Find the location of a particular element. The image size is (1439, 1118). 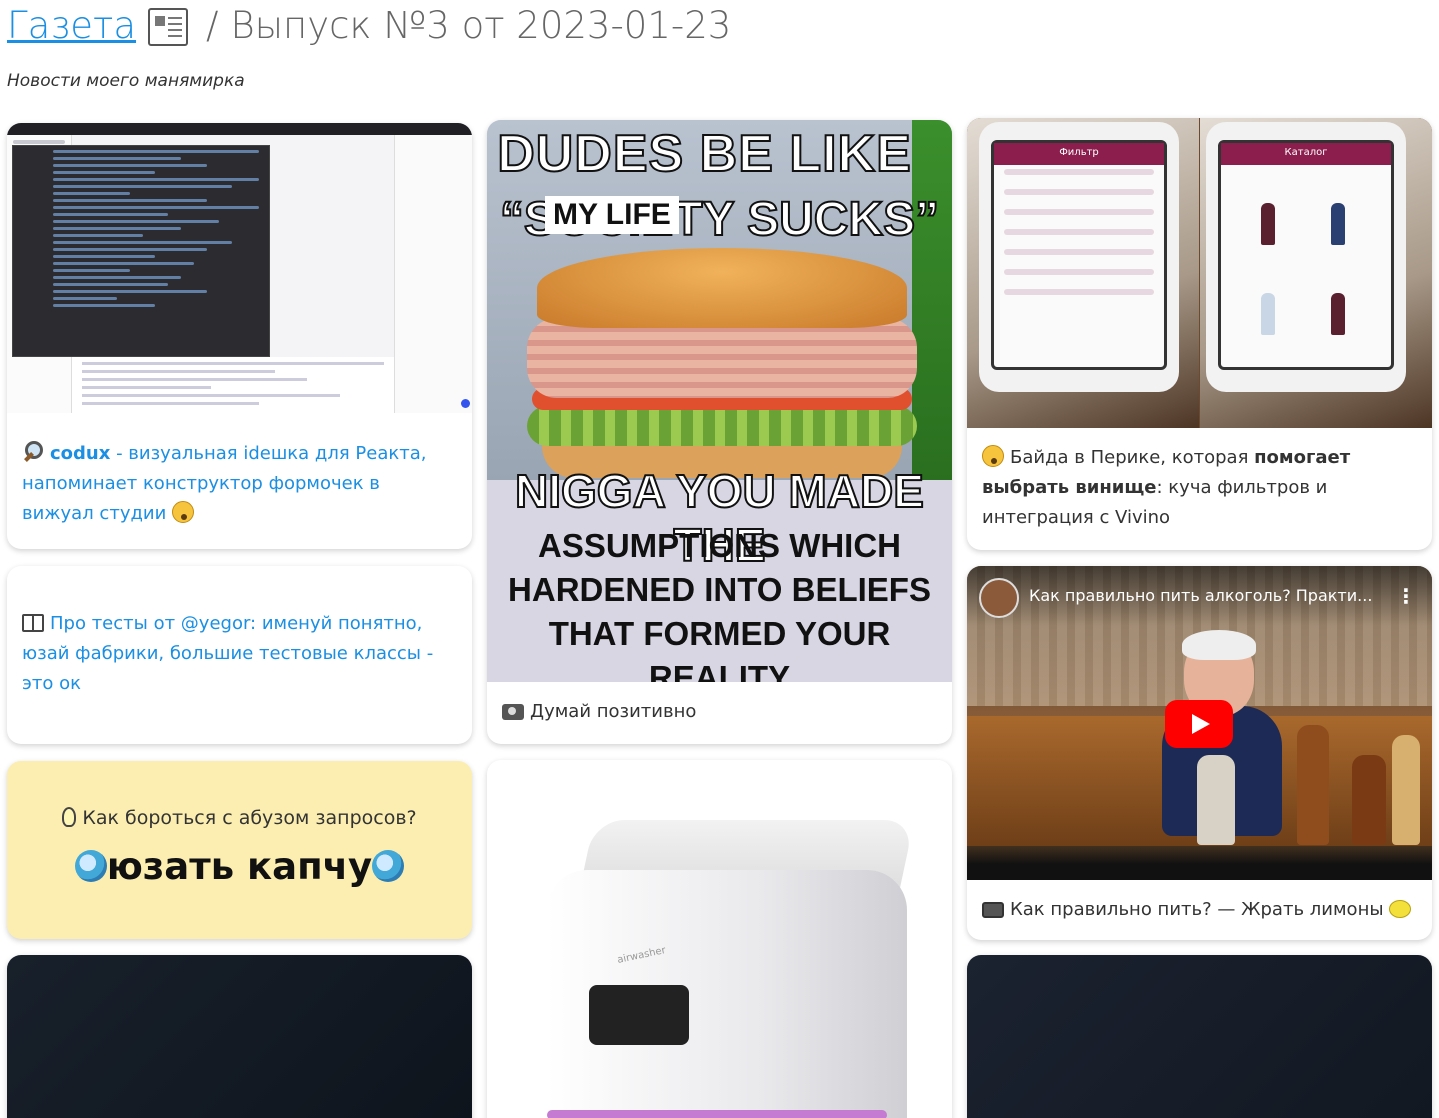

issue-title: Выпуск №3 от 2023-01-23 is located at coordinates (481, 25).